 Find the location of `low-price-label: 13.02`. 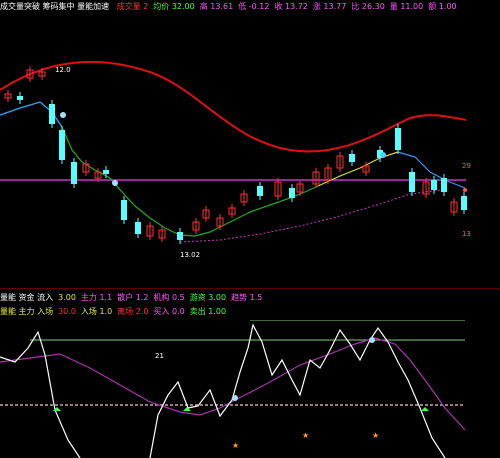

low-price-label: 13.02 is located at coordinates (190, 255).